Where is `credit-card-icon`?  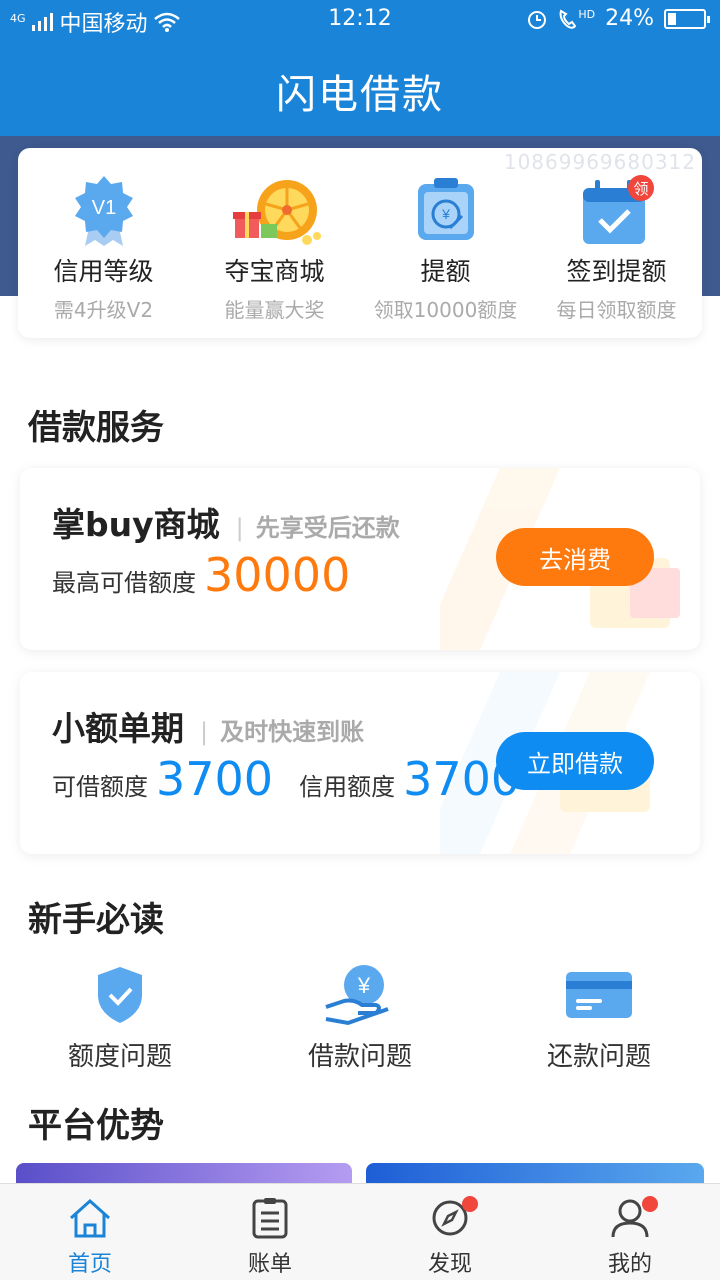 credit-card-icon is located at coordinates (599, 995).